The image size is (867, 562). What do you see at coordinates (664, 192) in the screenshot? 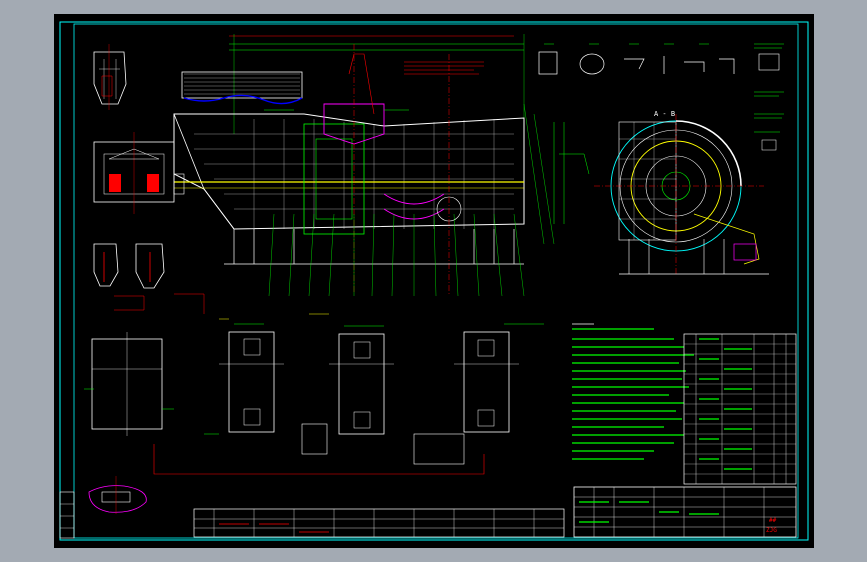
I see `section-a-b-view: A - B` at bounding box center [664, 192].